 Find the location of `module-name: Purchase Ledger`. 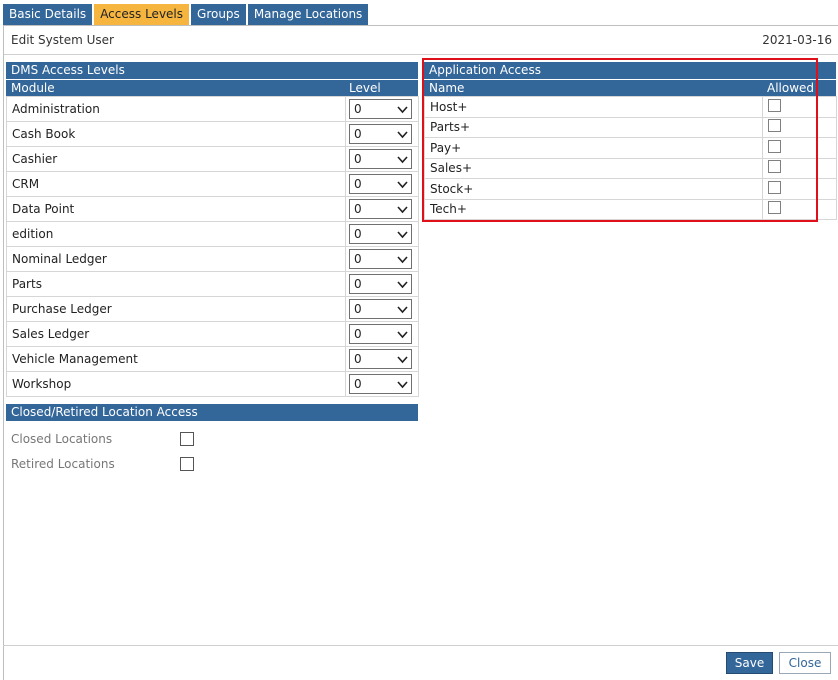

module-name: Purchase Ledger is located at coordinates (176, 309).